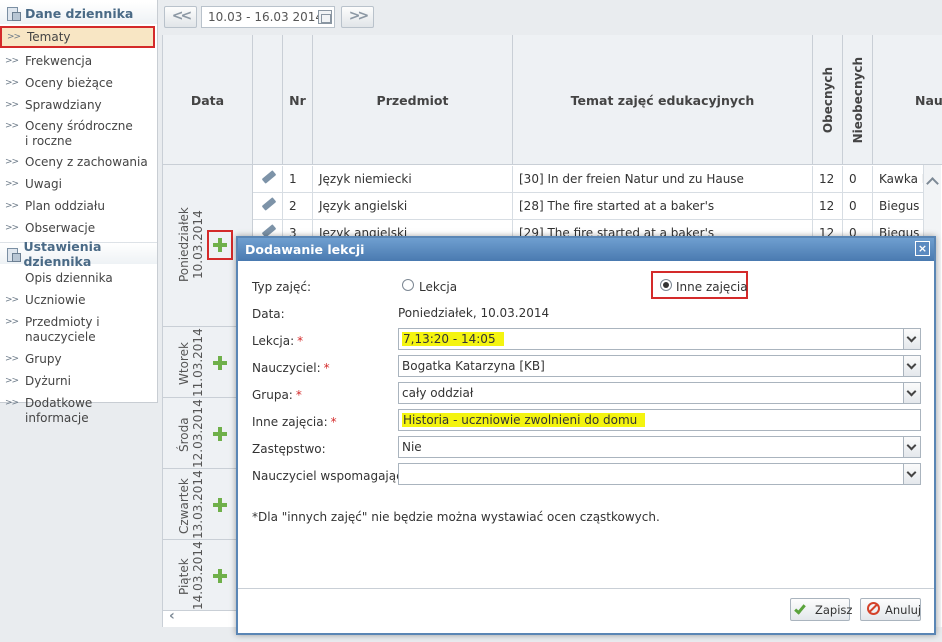 The image size is (942, 642). I want to click on row-teacher: Kawka E, so click(901, 179).